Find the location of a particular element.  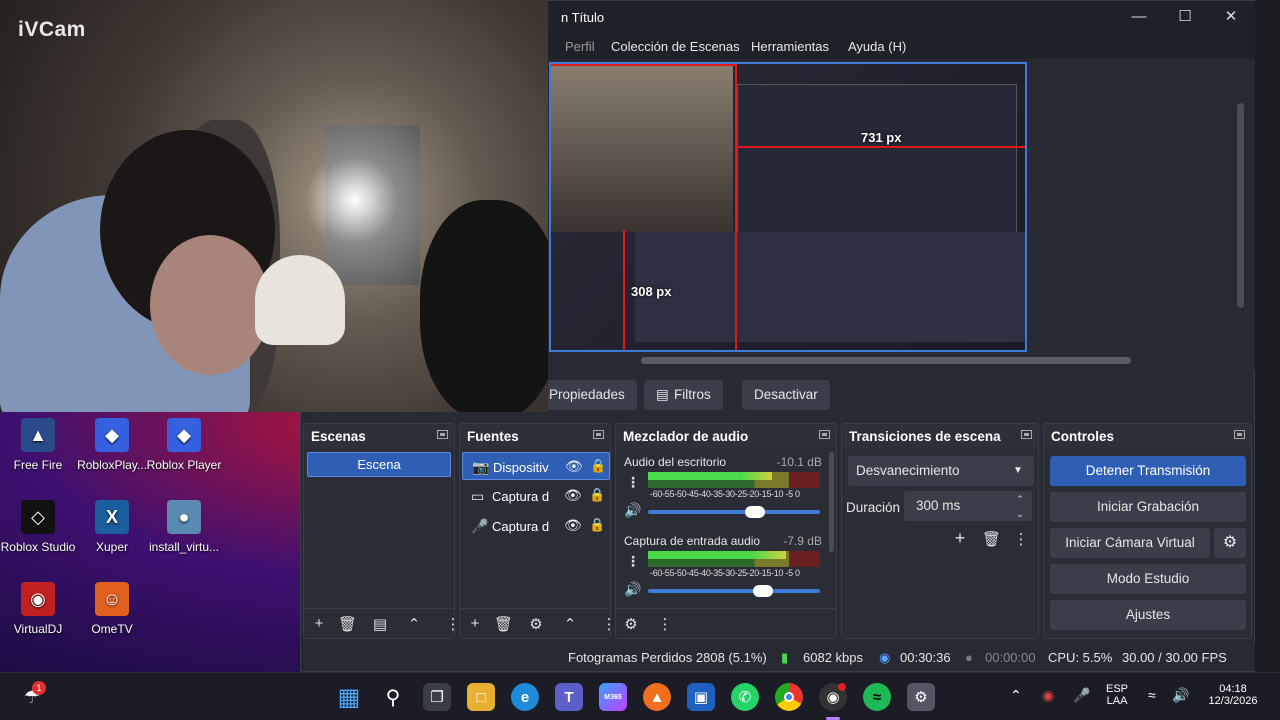

source-item-device: 📷 Dispositiv 👁 🔒 is located at coordinates (536, 466).